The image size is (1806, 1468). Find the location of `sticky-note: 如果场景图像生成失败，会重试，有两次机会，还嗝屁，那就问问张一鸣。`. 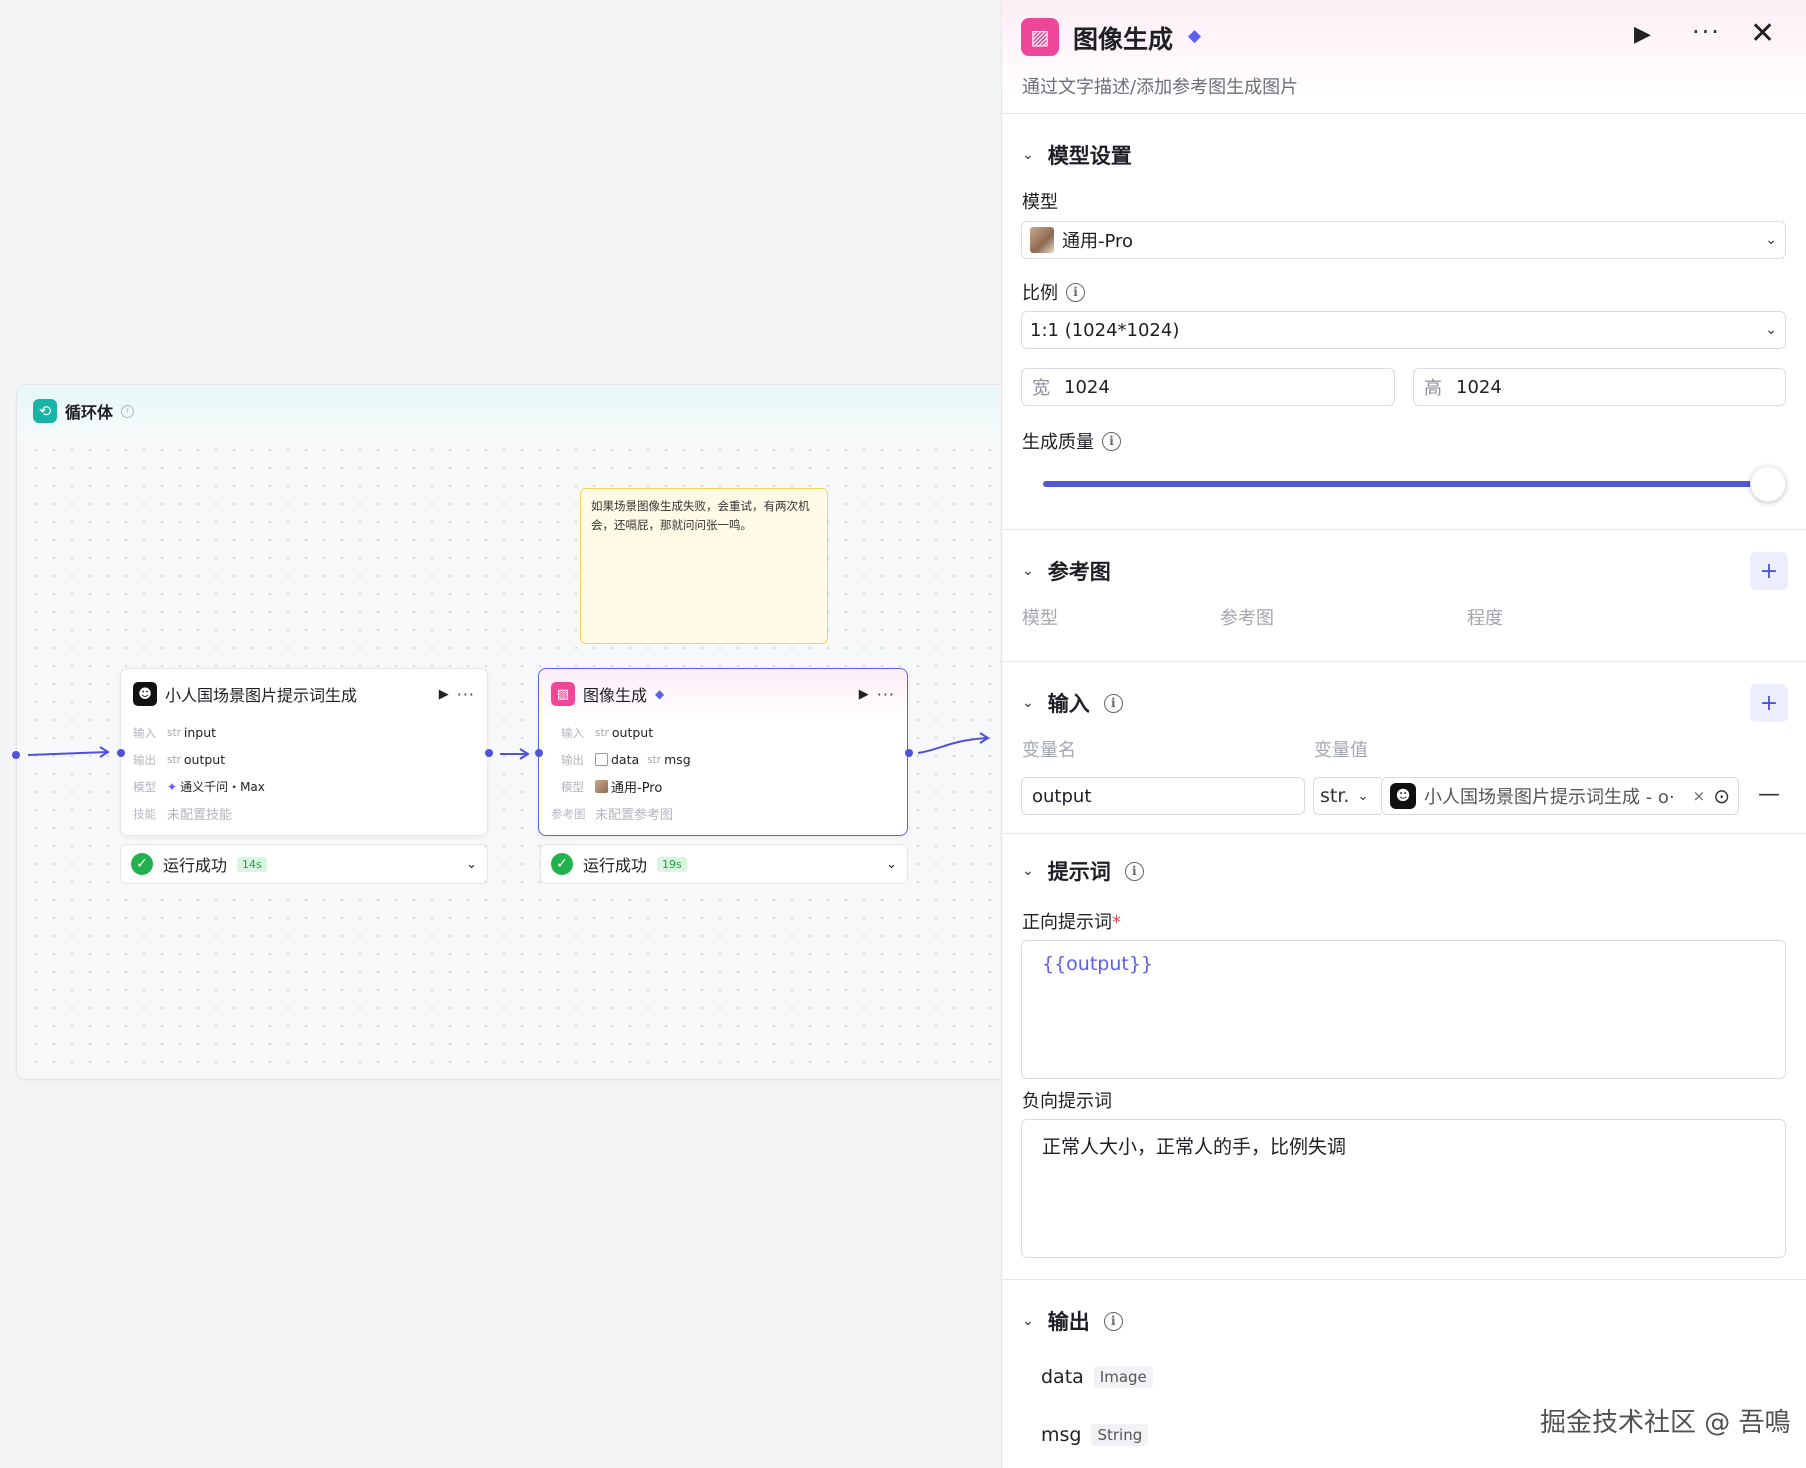

sticky-note: 如果场景图像生成失败，会重试，有两次机会，还嗝屁，那就问问张一鸣。 is located at coordinates (704, 566).